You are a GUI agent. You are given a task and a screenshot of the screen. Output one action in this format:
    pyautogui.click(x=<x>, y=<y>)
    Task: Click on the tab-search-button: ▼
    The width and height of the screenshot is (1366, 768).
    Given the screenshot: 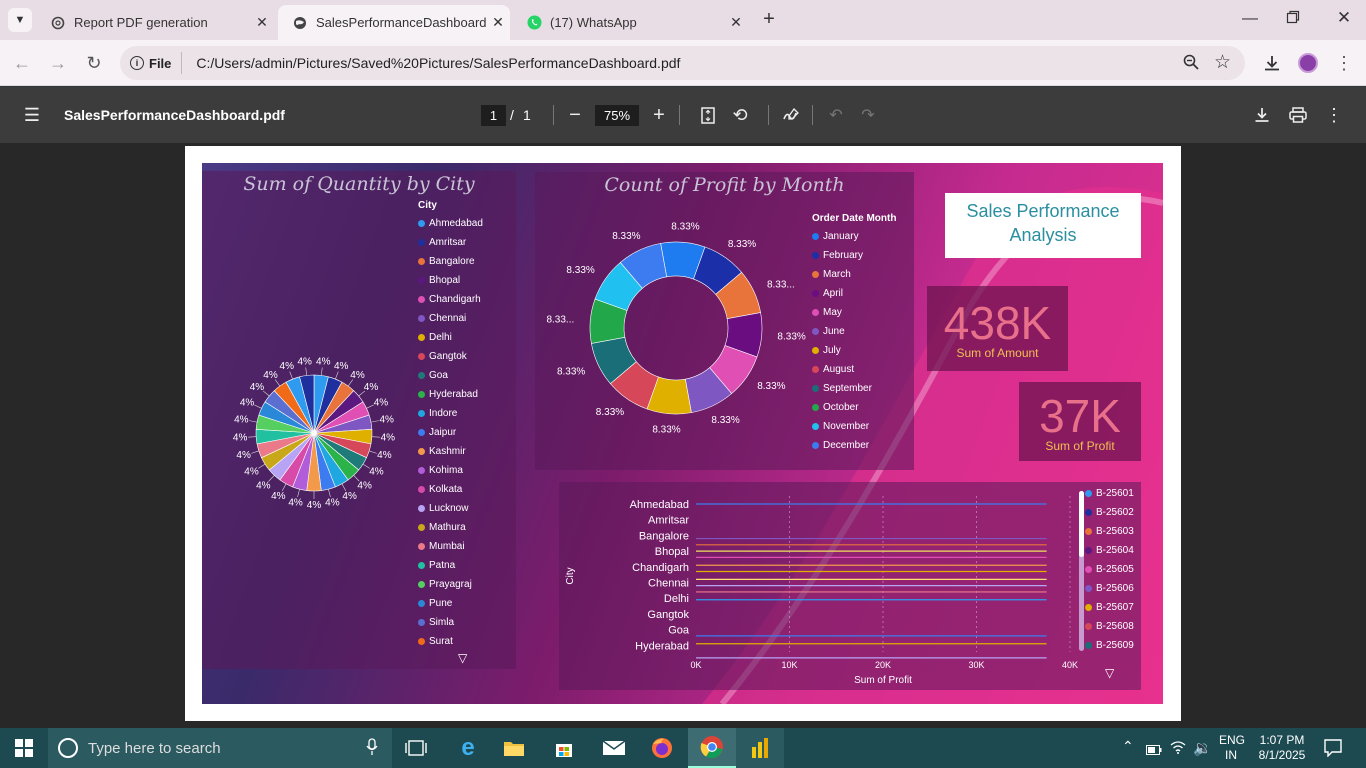 What is the action you would take?
    pyautogui.click(x=20, y=20)
    